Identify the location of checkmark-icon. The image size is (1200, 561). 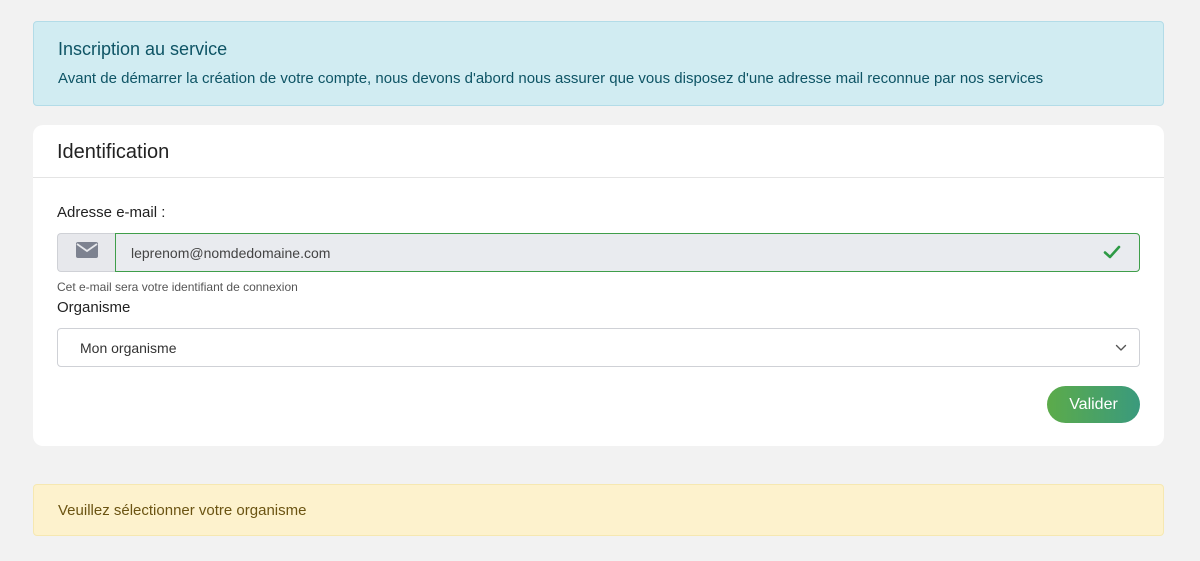
(1112, 254).